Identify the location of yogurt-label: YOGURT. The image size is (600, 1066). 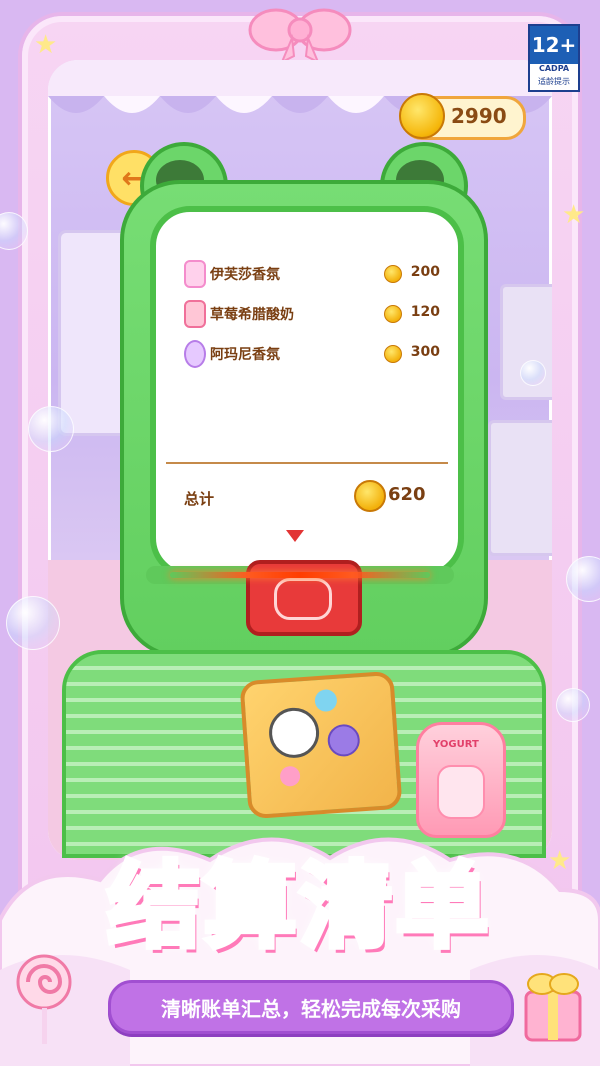
(456, 744).